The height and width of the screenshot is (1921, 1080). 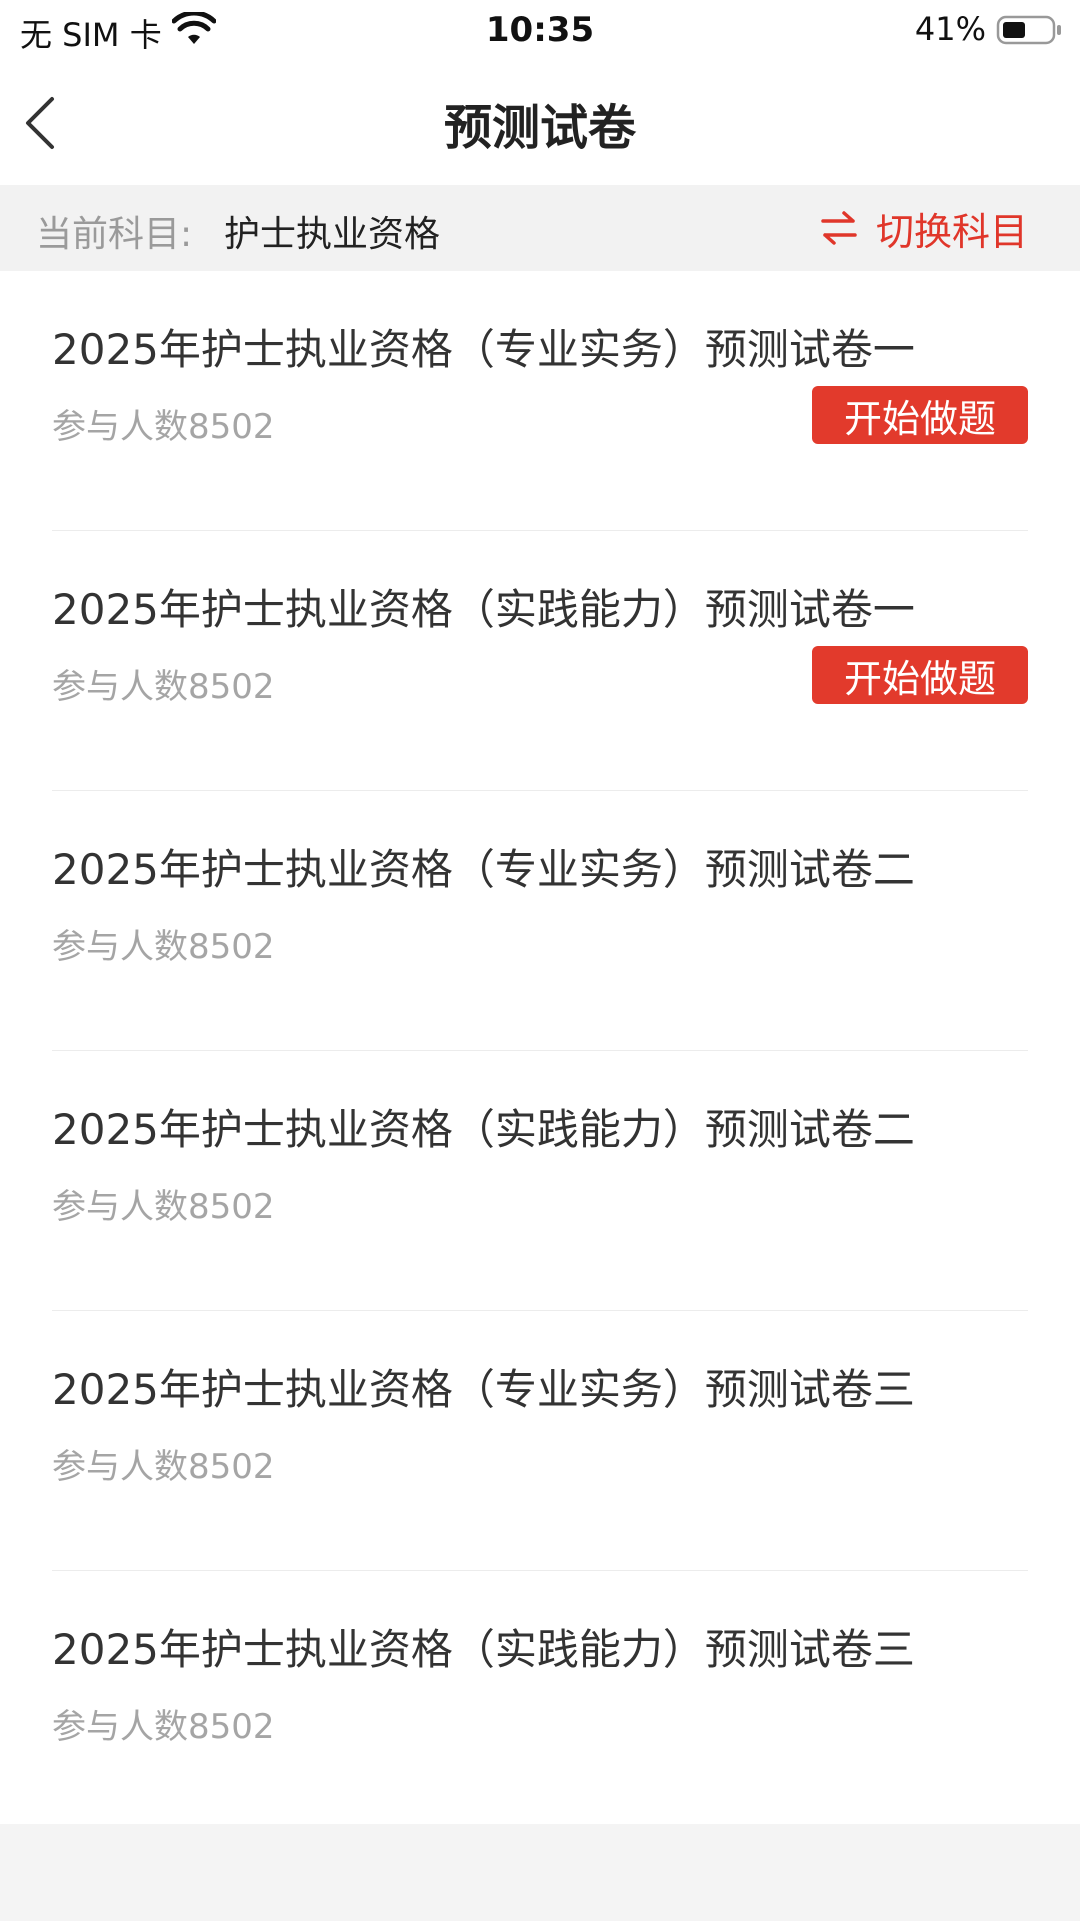 I want to click on subject-value: 护士执业资格, so click(x=332, y=234).